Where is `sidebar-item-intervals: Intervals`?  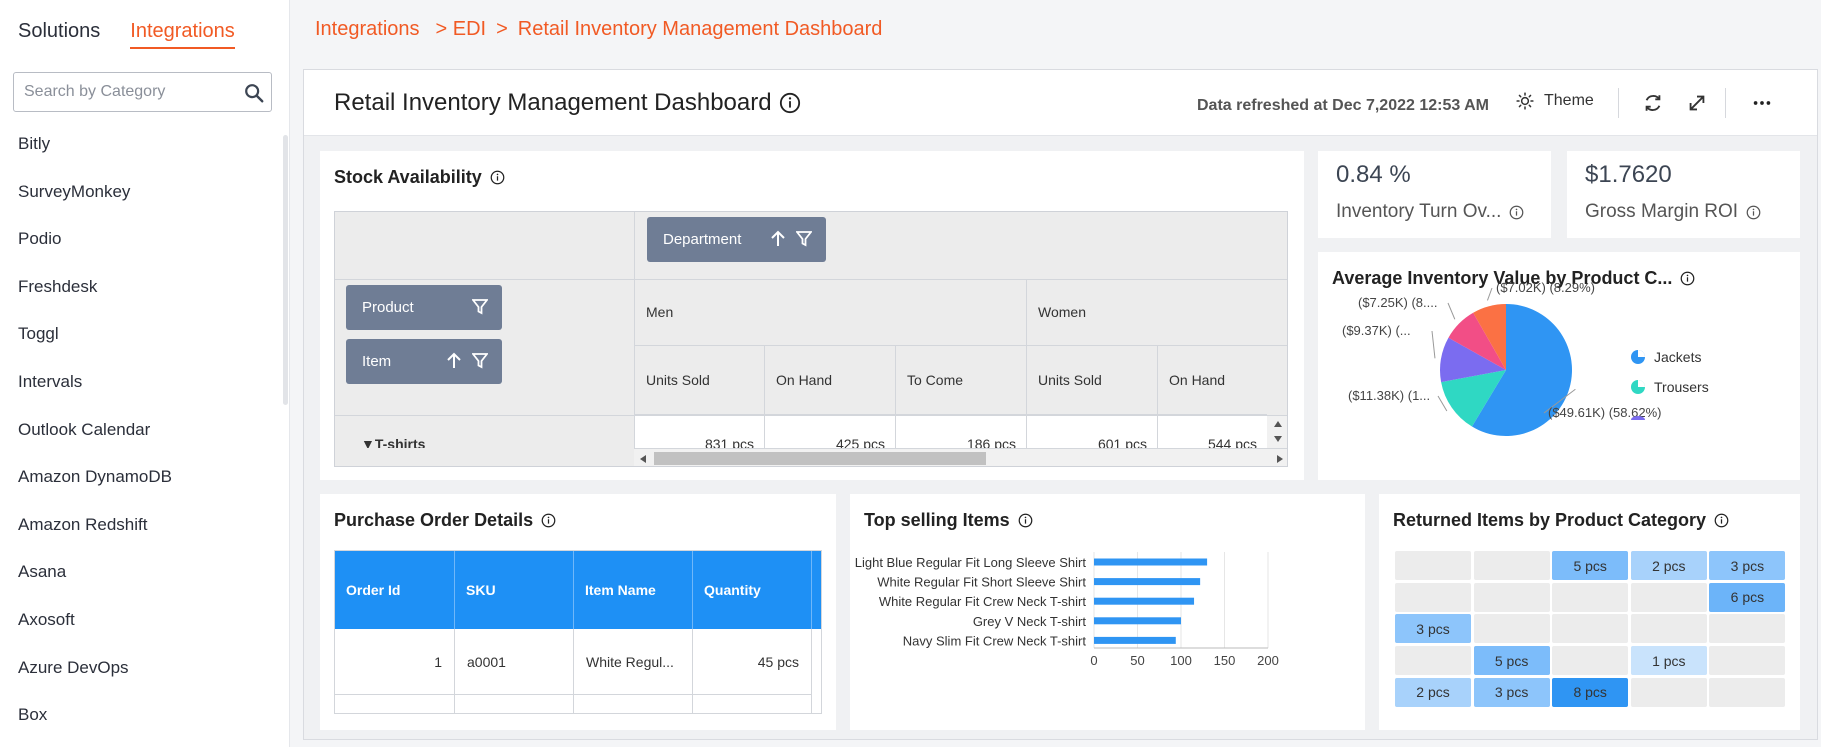
sidebar-item-intervals: Intervals is located at coordinates (140, 382).